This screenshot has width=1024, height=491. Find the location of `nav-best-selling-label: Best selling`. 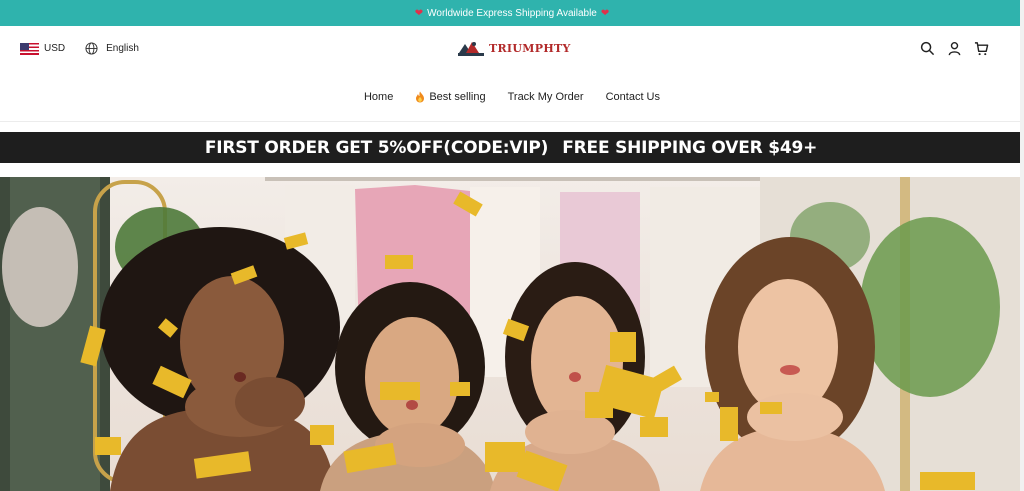

nav-best-selling-label: Best selling is located at coordinates (457, 97).